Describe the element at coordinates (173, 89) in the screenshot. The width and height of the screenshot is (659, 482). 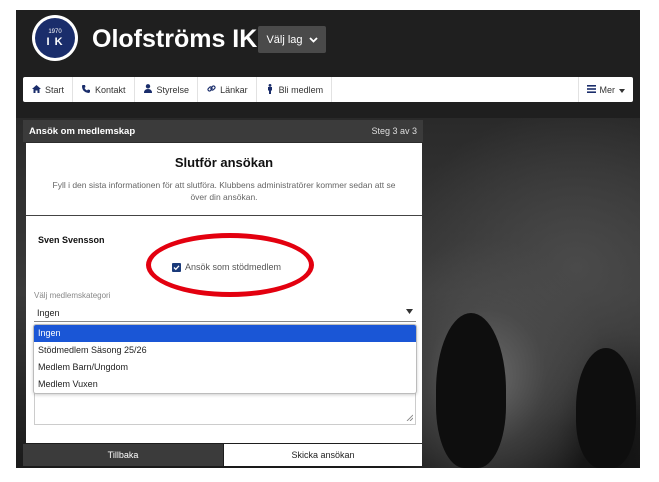
I see `nav-item-label: Styrelse` at that location.